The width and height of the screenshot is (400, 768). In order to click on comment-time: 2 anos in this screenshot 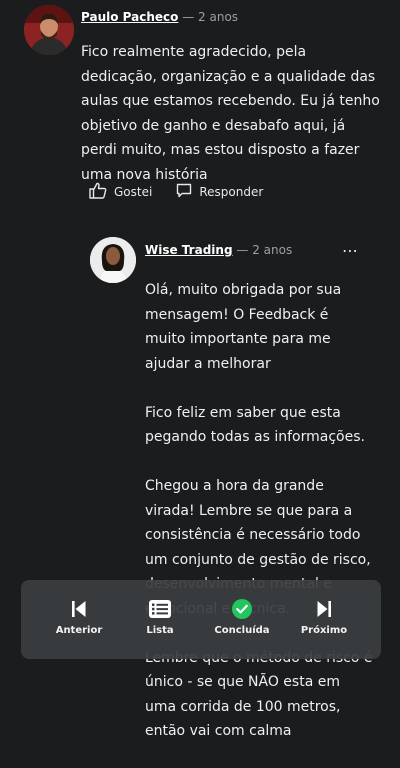, I will do `click(218, 17)`.